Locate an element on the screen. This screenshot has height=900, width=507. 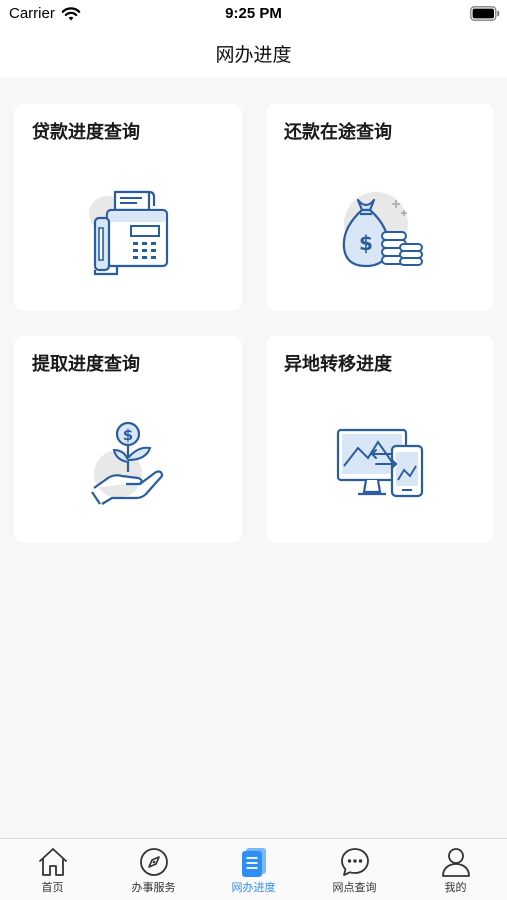
card-title: 贷款进度查询 is located at coordinates (86, 132).